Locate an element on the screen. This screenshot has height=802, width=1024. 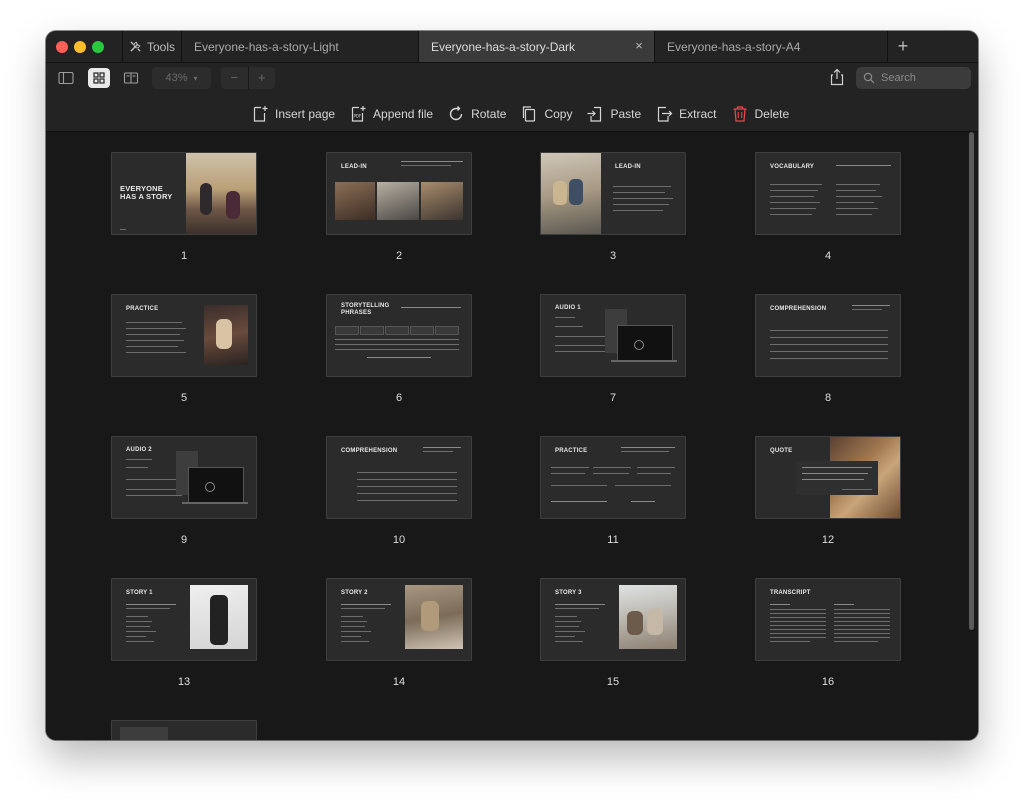
page-thumbnail: LEAD-IN 2 is located at coordinates (399, 207).